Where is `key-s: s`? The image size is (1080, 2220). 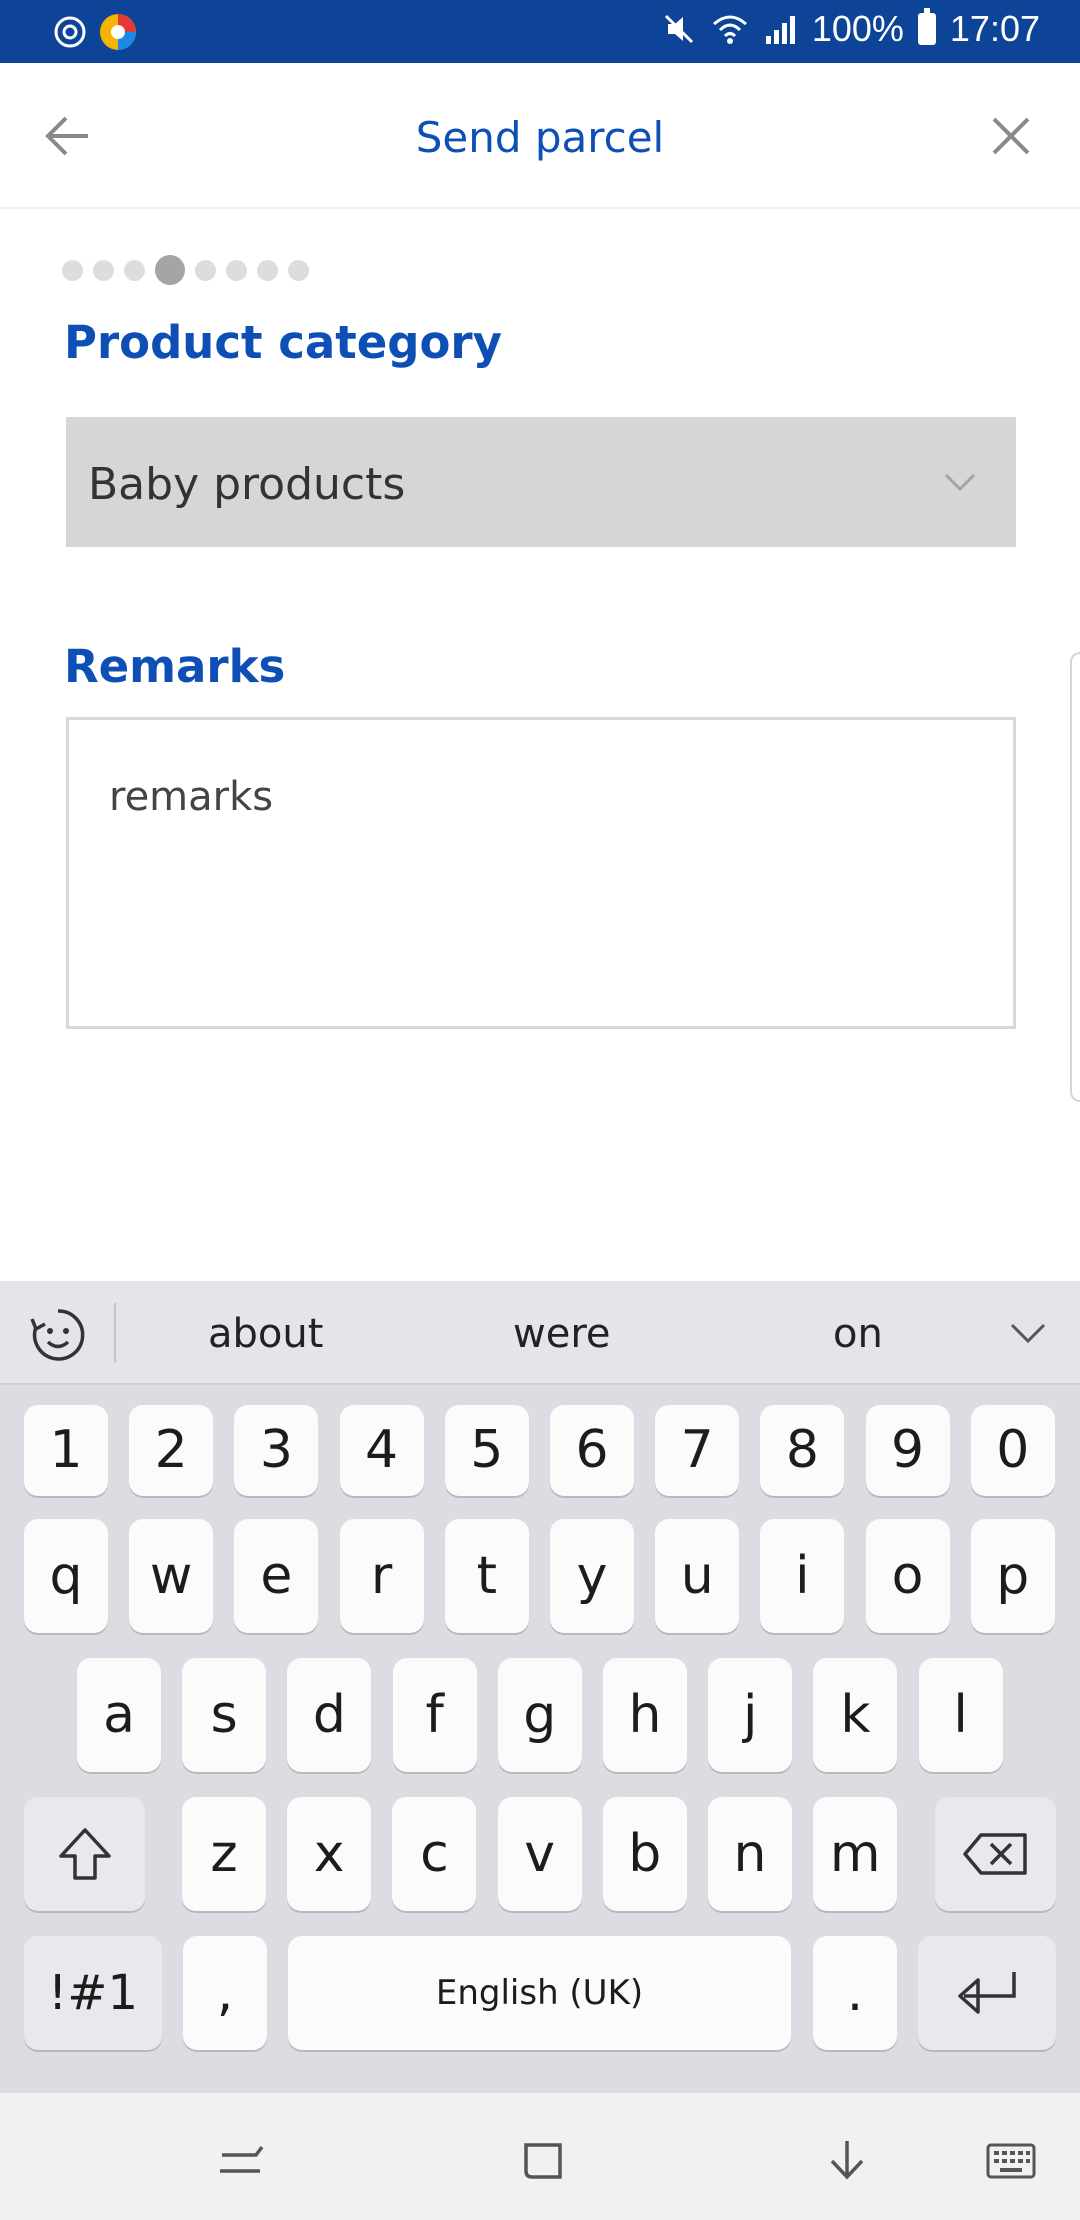
key-s: s is located at coordinates (224, 1715).